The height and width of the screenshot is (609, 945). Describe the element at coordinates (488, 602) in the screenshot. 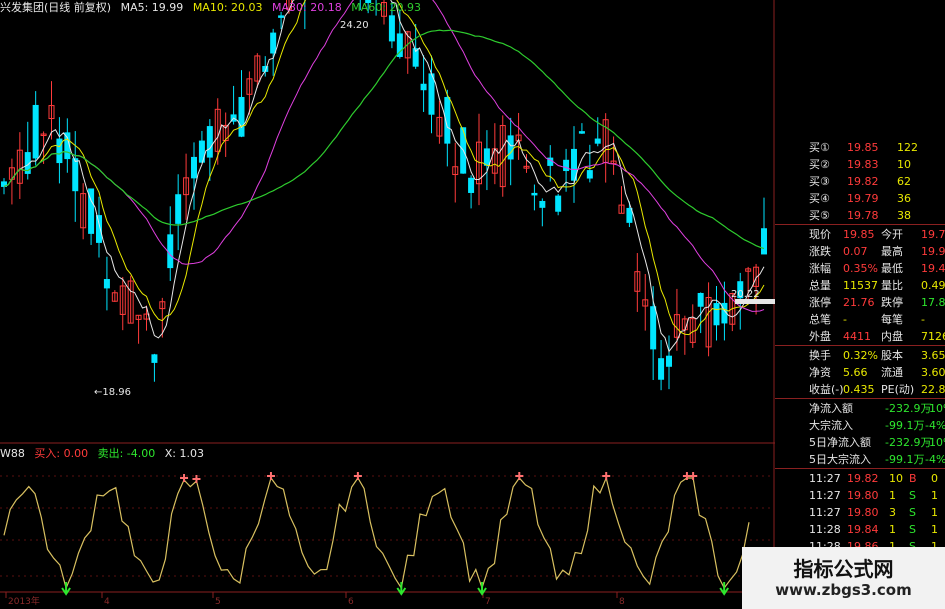

I see `x-axis-label: 7` at that location.